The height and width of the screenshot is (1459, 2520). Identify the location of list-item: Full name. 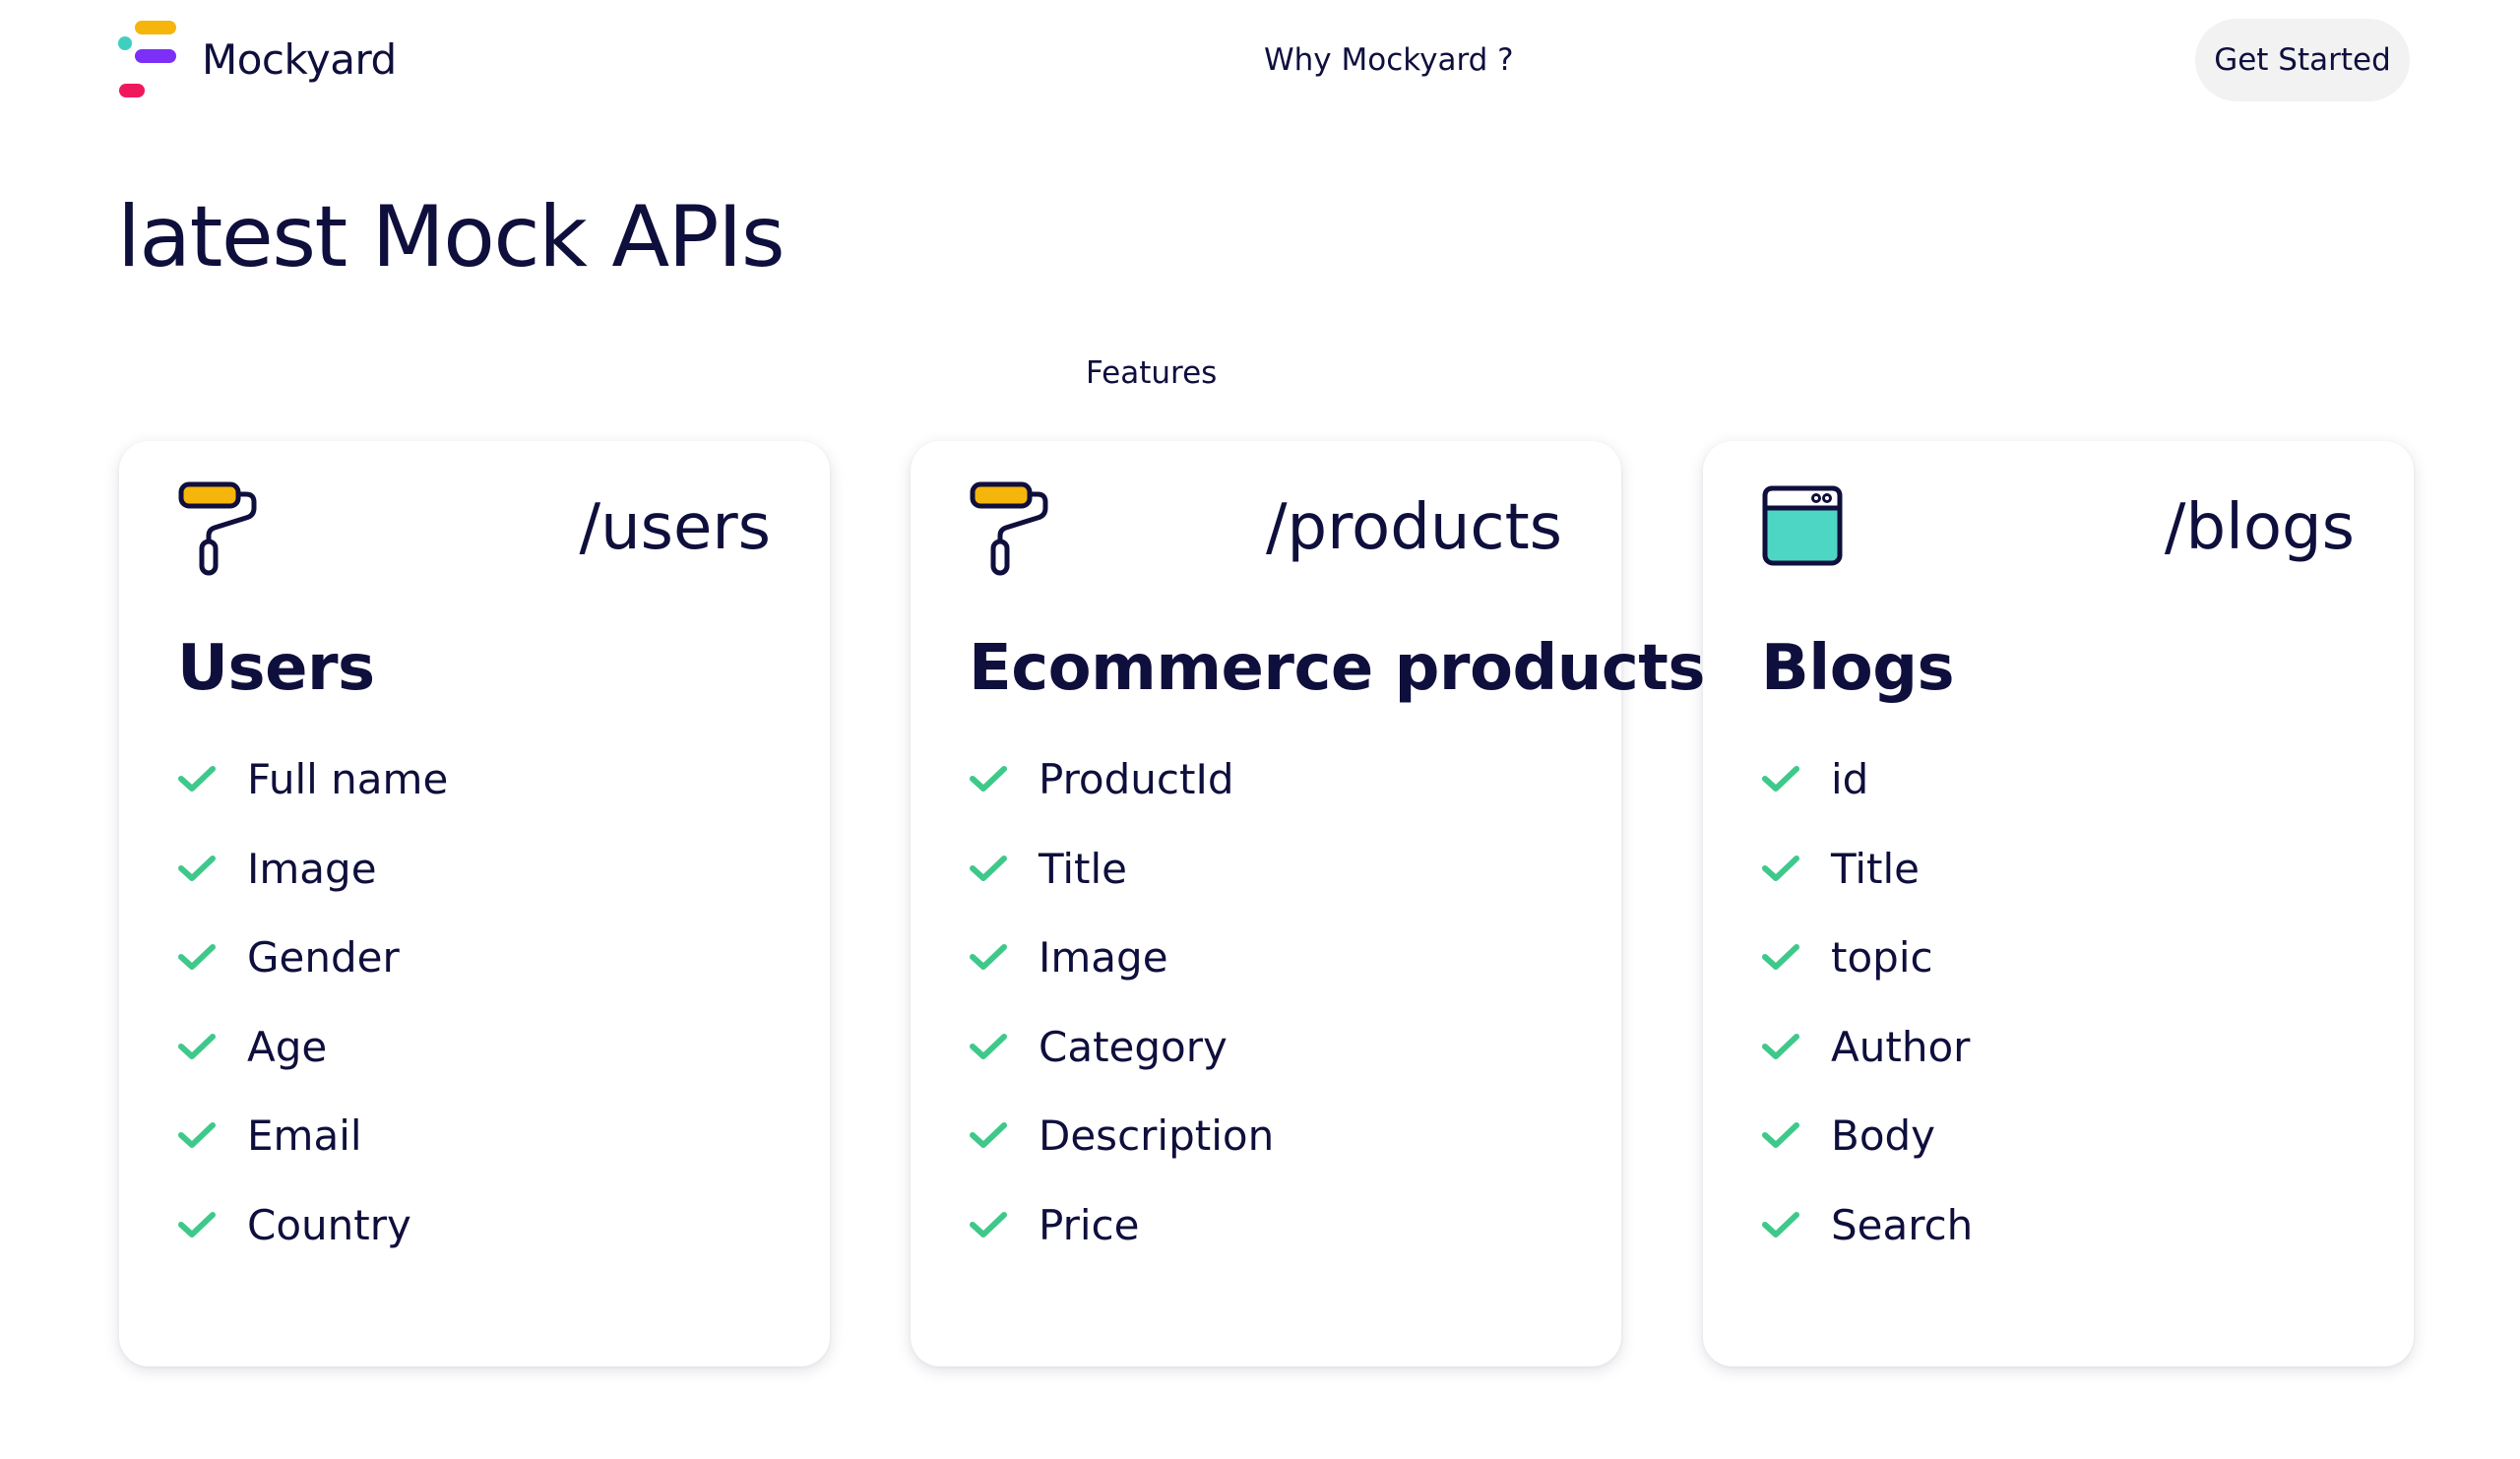
(312, 799).